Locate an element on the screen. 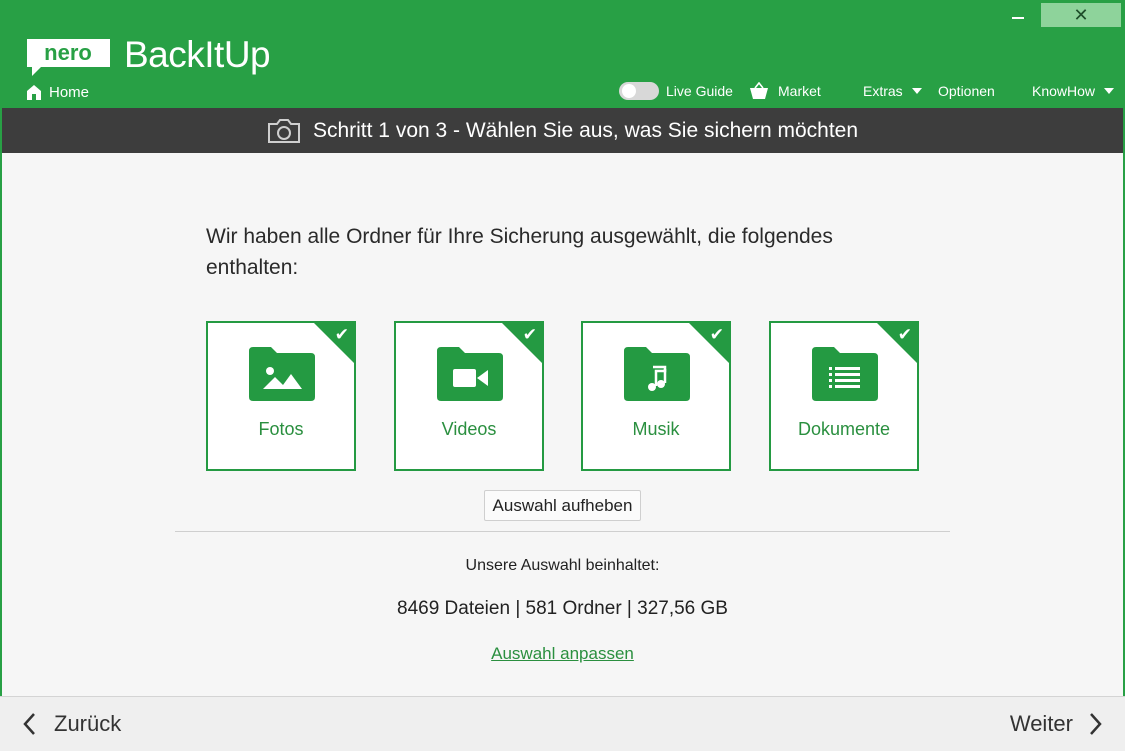 This screenshot has height=751, width=1125. camera-icon is located at coordinates (283, 130).